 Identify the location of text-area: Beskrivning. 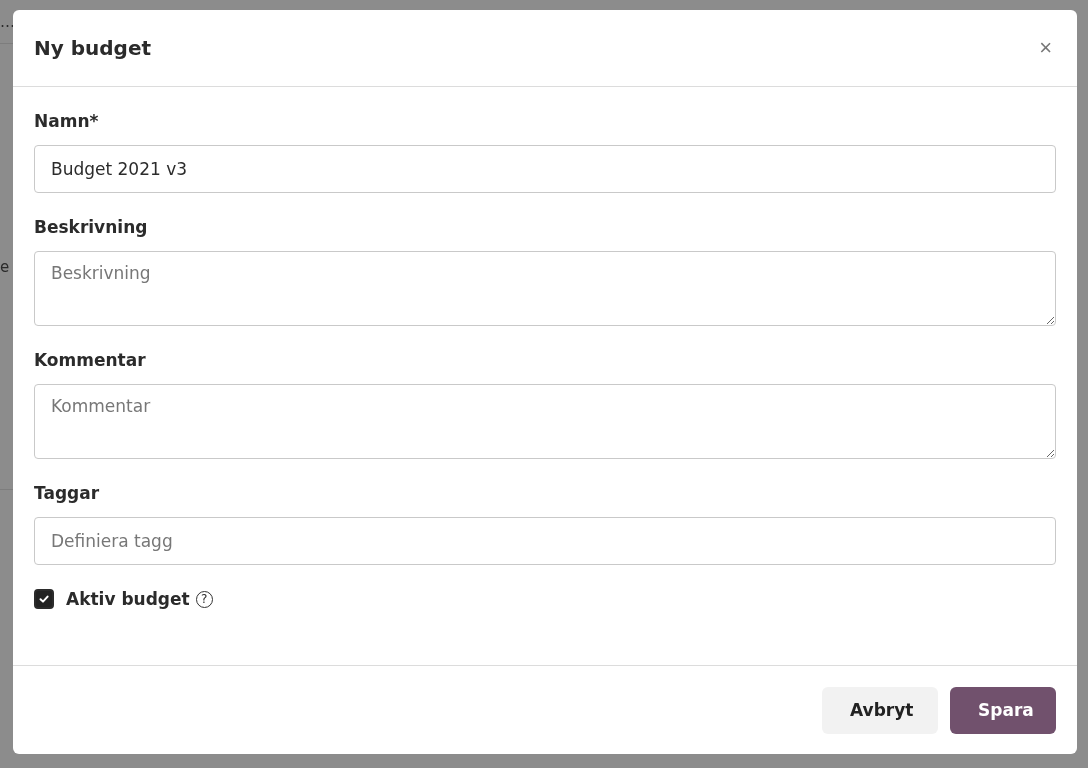
(545, 288).